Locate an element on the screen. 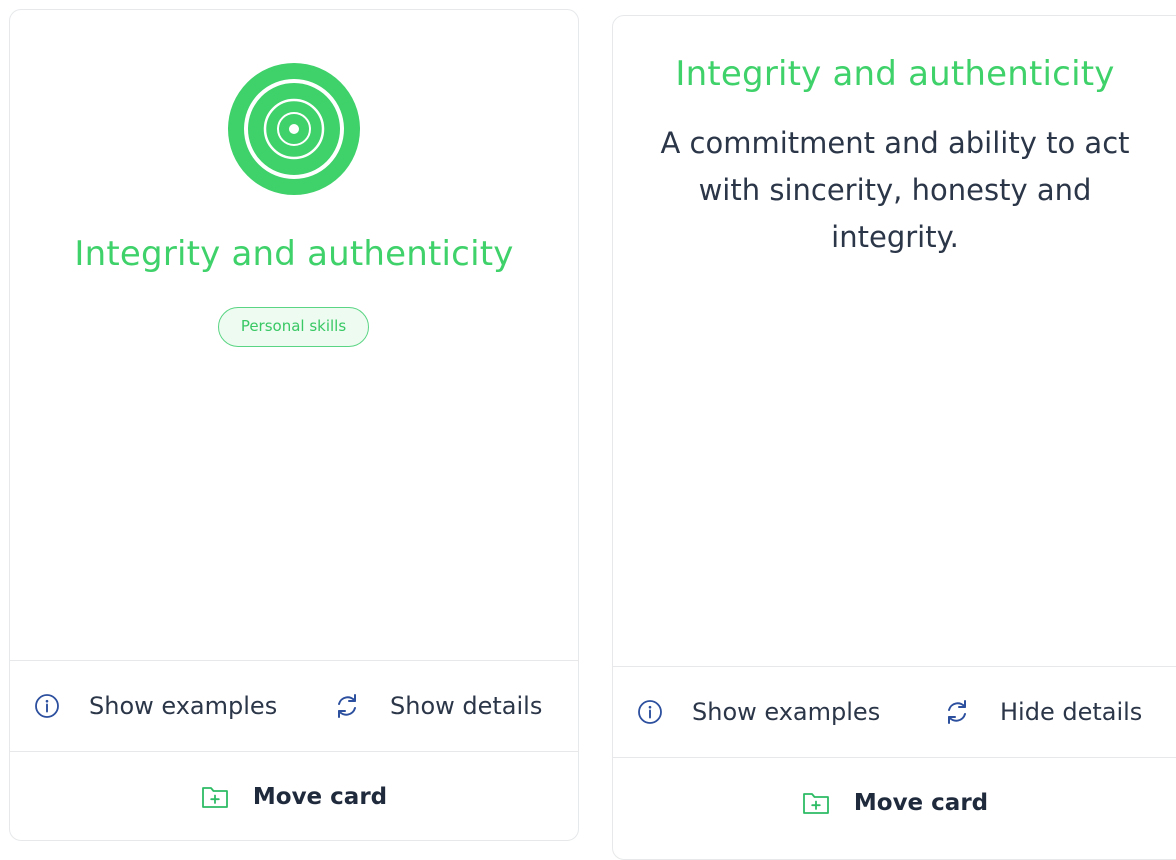  card-actions-row: Show examples Show details is located at coordinates (294, 706).